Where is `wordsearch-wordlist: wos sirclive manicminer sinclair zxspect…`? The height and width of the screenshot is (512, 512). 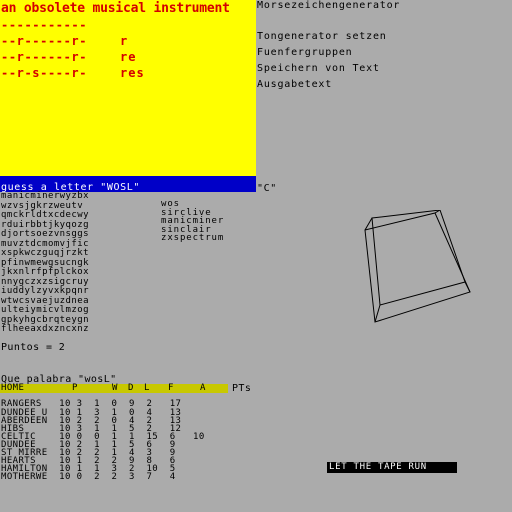 wordsearch-wordlist: wos sirclive manicminer sinclair zxspect… is located at coordinates (192, 221).